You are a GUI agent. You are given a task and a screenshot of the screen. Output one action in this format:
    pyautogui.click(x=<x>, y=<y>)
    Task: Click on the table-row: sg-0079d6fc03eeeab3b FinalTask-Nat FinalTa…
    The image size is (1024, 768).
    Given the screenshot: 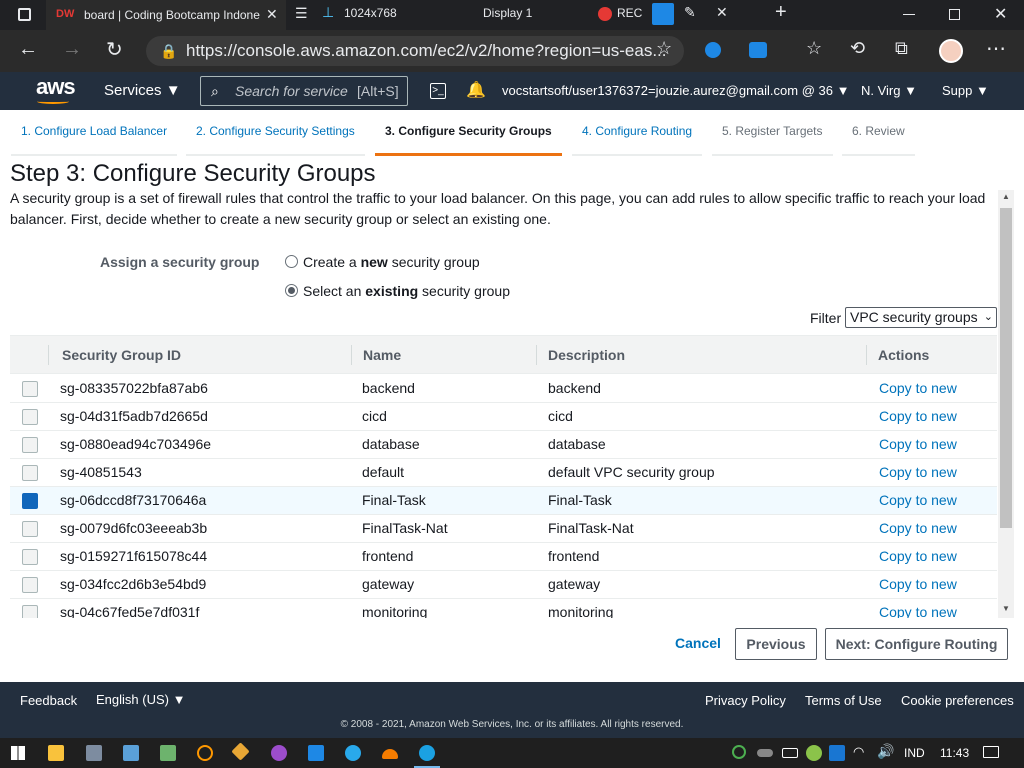 What is the action you would take?
    pyautogui.click(x=503, y=529)
    